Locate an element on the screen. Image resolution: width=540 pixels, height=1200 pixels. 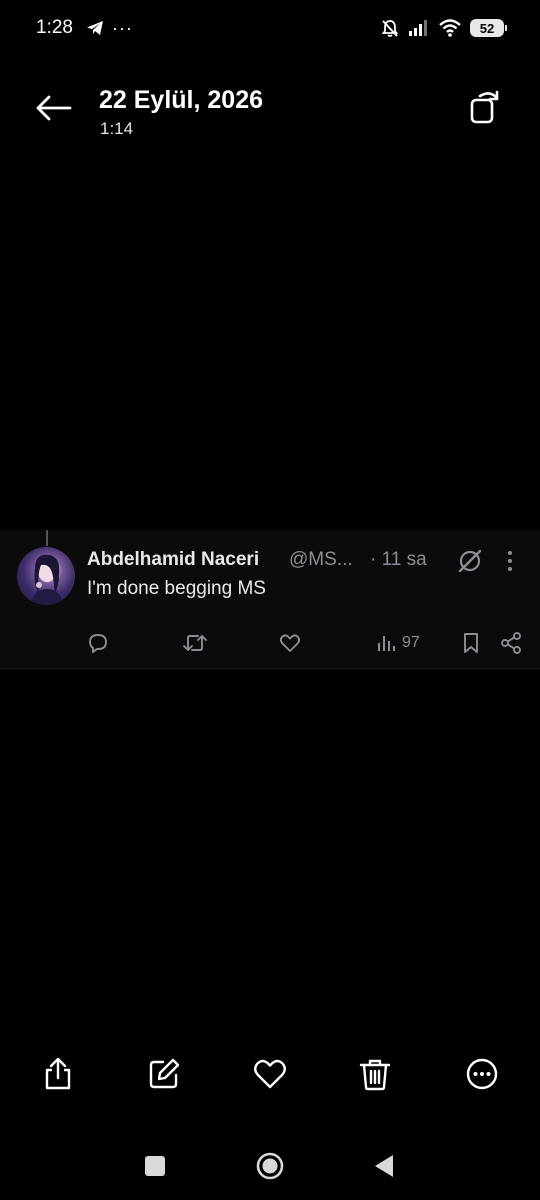
rotate-button is located at coordinates (485, 107).